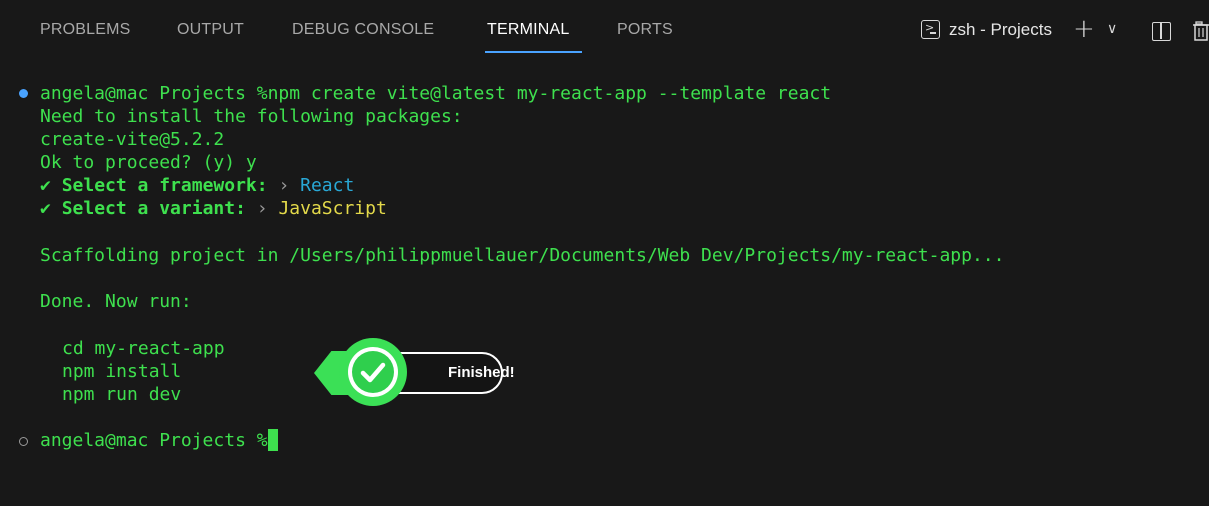 The image size is (1209, 506). I want to click on terminal-line-prompt: angela@mac Projects %, so click(159, 440).